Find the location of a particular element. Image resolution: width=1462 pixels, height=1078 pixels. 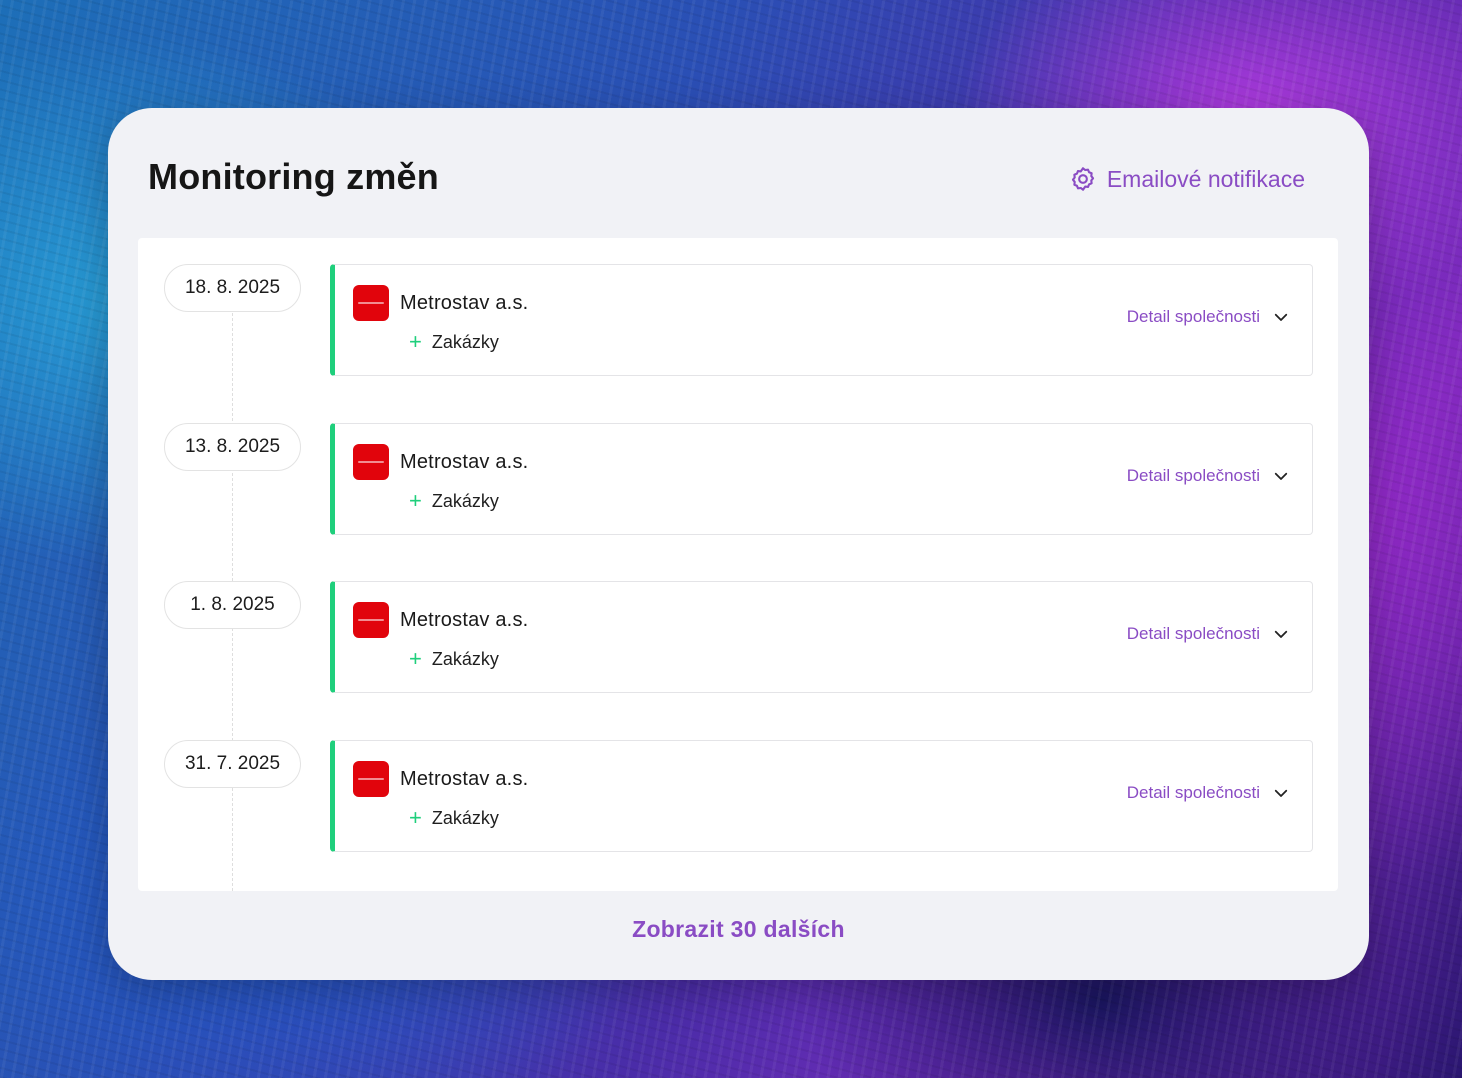

gear-icon is located at coordinates (1082, 179).